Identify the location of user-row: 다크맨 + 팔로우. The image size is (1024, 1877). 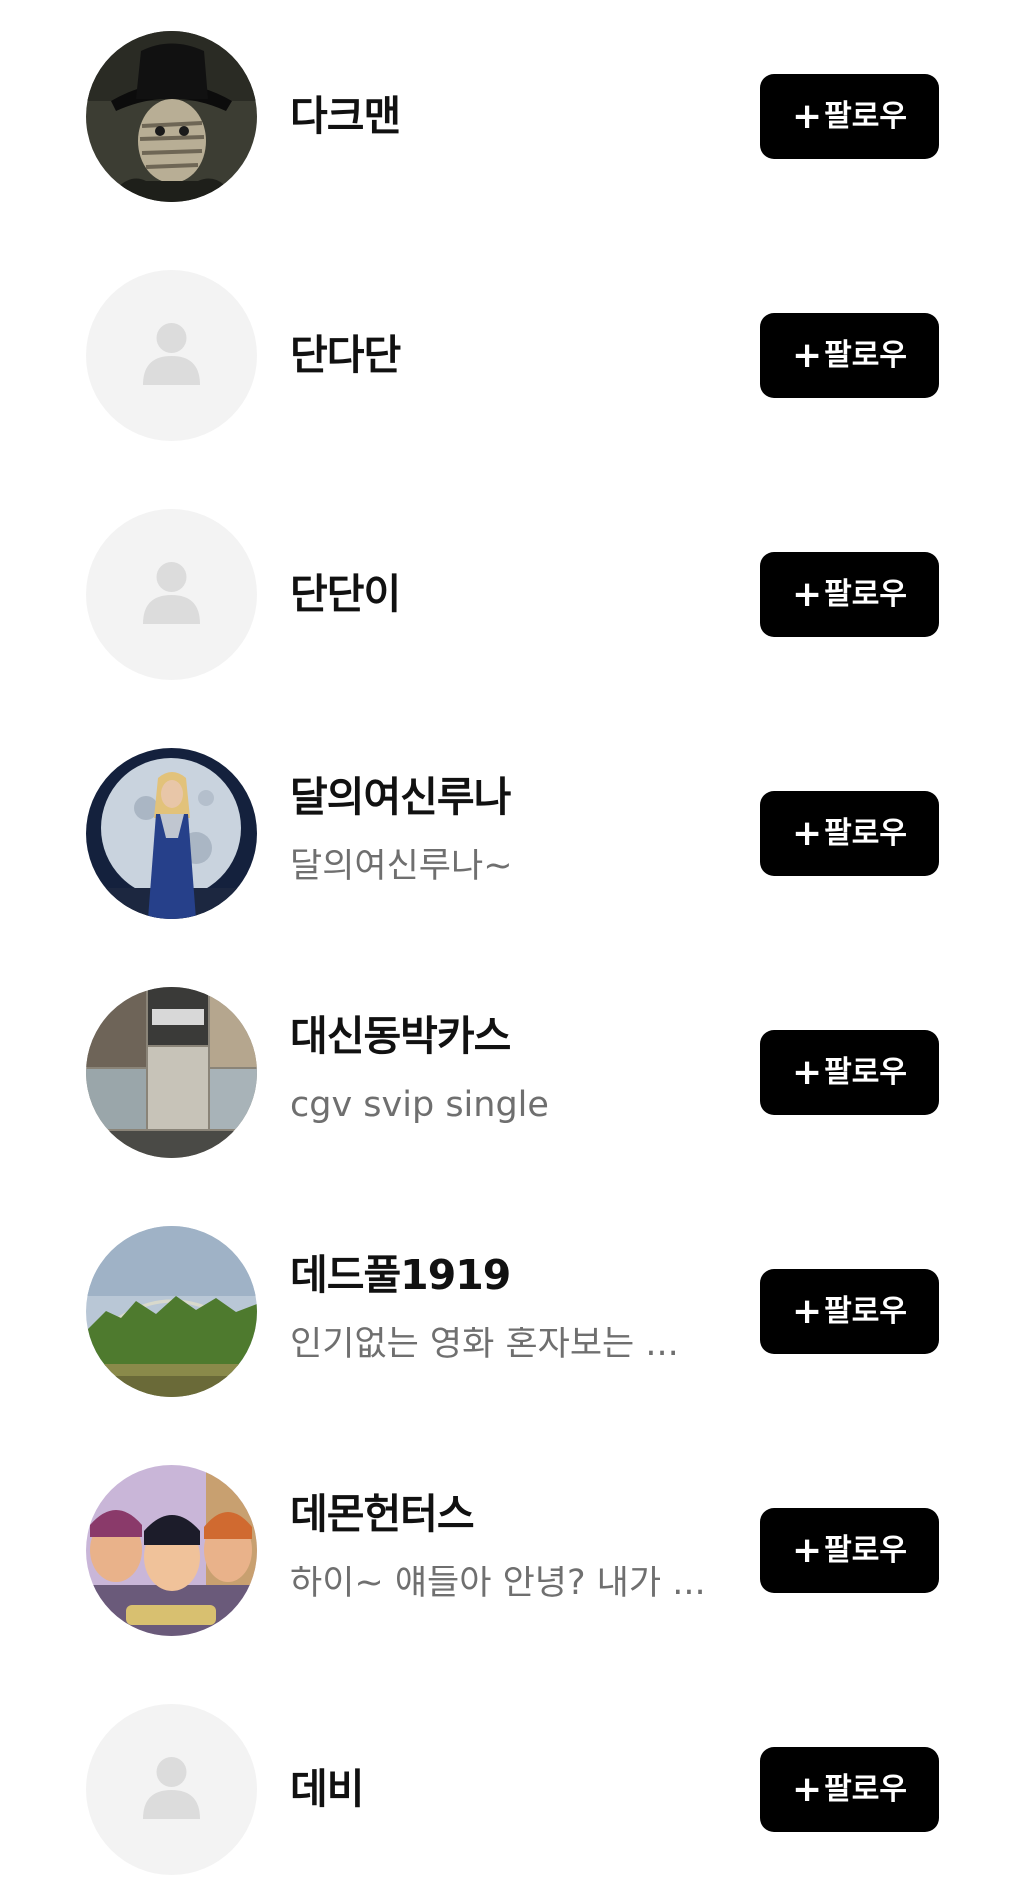
(512, 117).